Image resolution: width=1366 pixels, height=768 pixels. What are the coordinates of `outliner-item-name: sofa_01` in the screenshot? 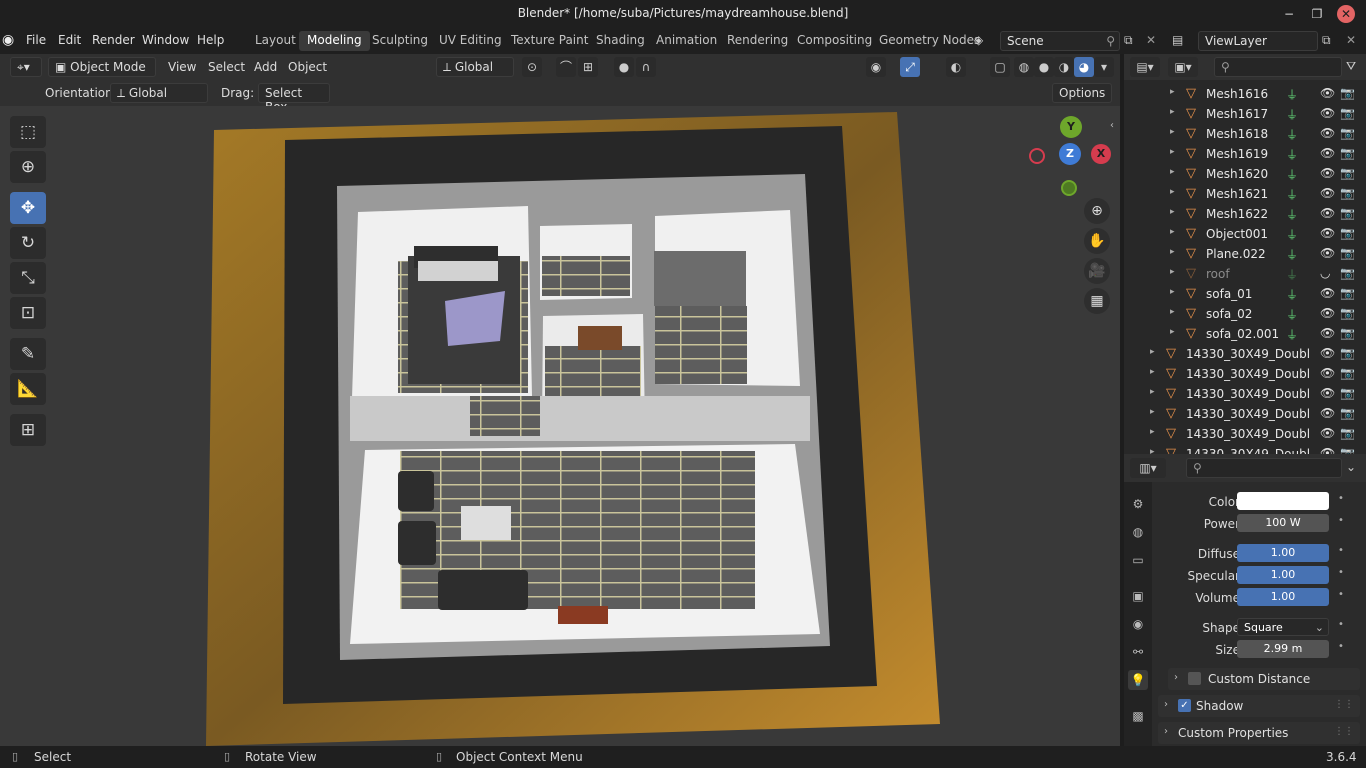 It's located at (1229, 294).